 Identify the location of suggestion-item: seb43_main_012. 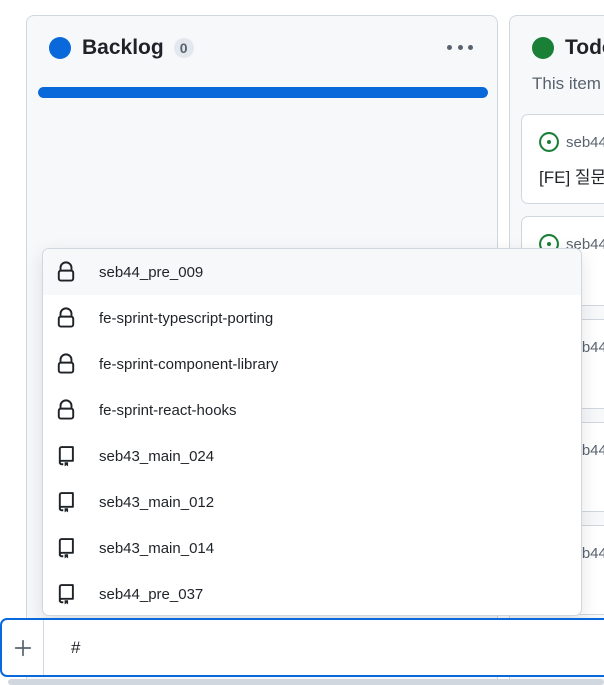
(312, 502).